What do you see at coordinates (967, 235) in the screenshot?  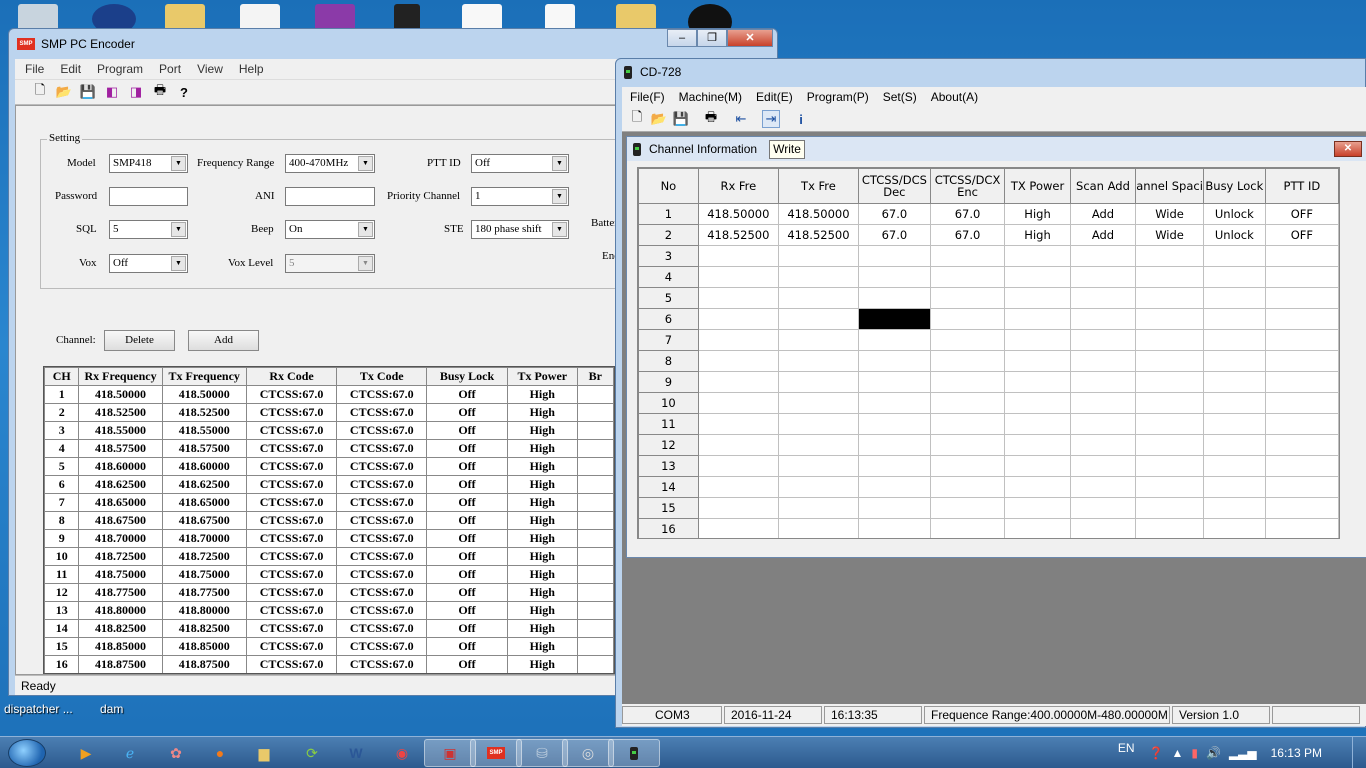 I see `table-cell: 67.0` at bounding box center [967, 235].